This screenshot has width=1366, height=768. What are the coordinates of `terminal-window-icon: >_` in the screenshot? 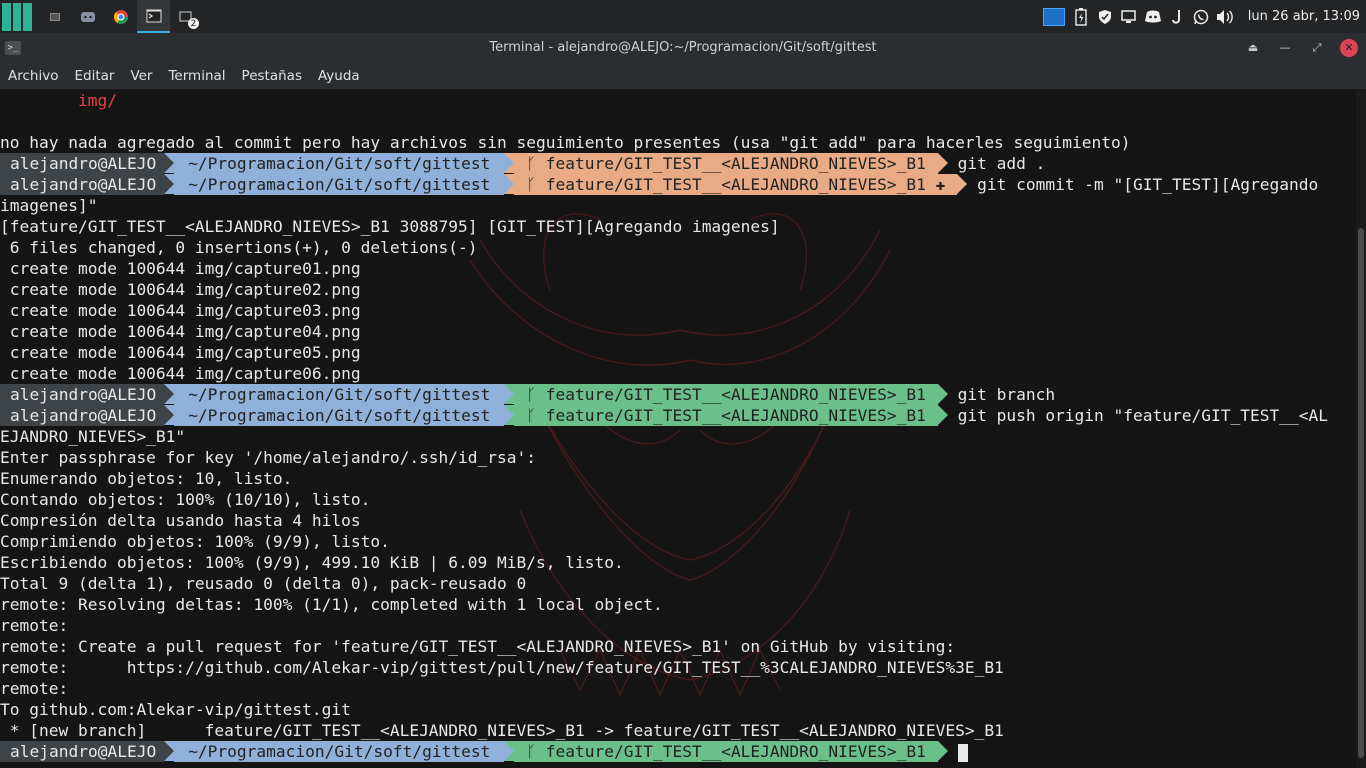 It's located at (13, 47).